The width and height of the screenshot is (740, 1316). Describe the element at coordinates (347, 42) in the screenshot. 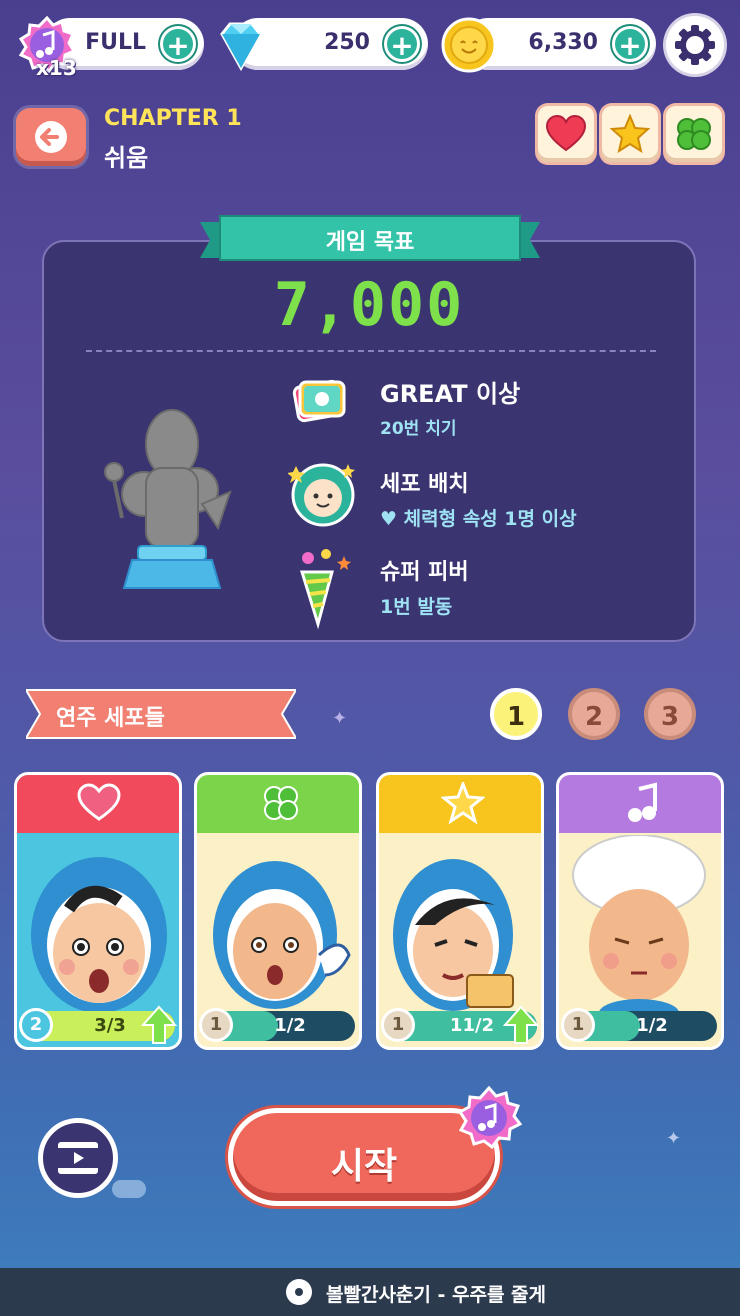

I see `gem-value: 250` at that location.